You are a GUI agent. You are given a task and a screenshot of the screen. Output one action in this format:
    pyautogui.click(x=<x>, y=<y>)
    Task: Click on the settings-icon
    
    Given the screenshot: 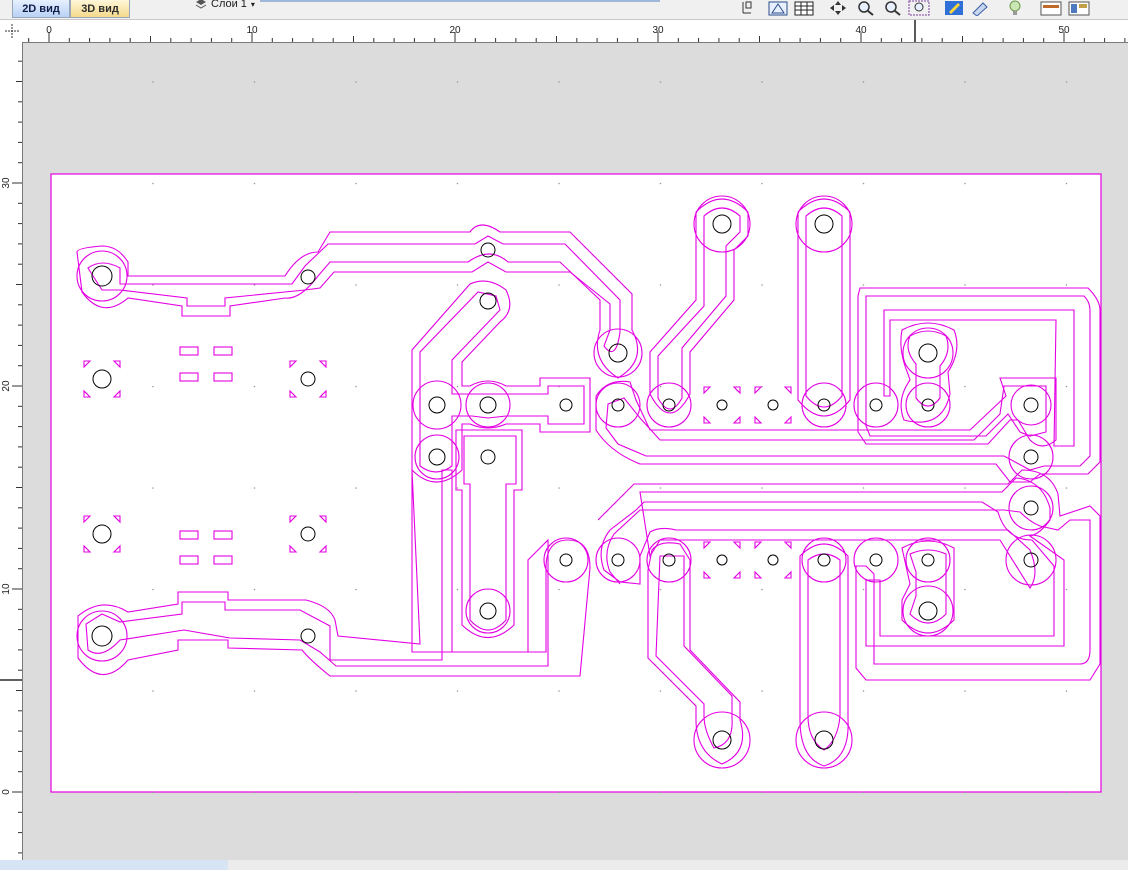 What is the action you would take?
    pyautogui.click(x=1051, y=8)
    